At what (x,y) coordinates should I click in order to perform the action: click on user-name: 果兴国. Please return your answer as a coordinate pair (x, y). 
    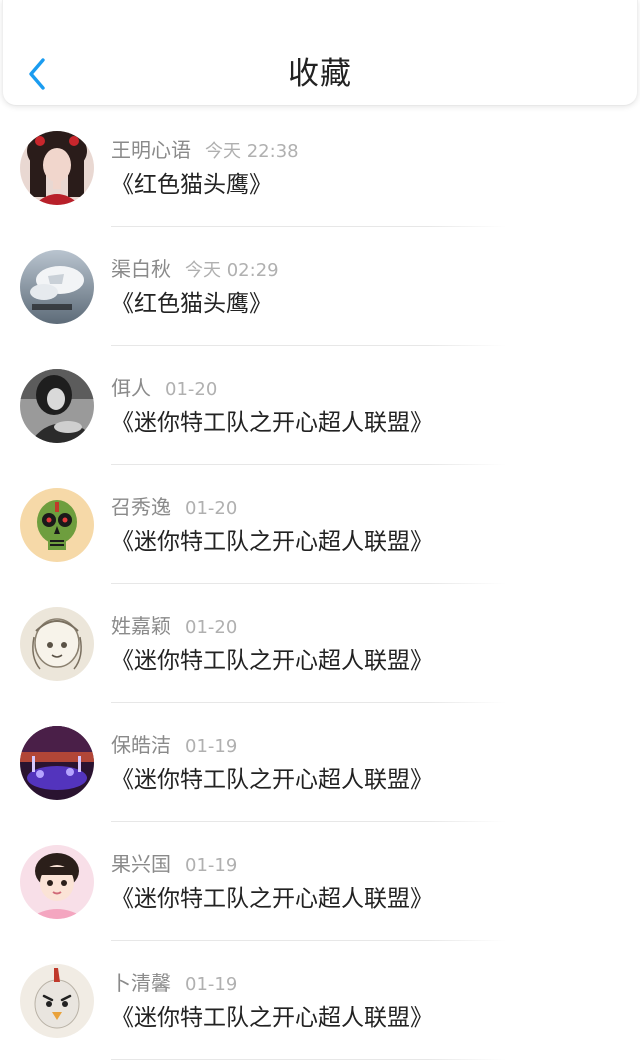
    Looking at the image, I should click on (141, 864).